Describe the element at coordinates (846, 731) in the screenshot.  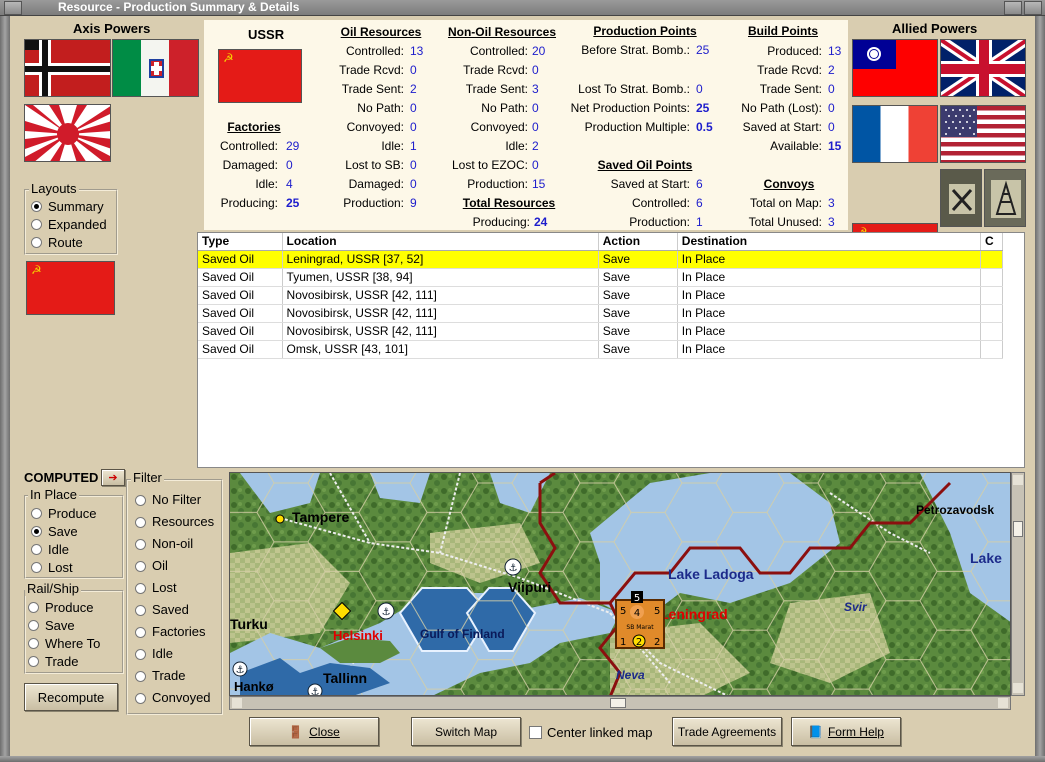
I see `form-help-button: 📘 Form Help` at that location.